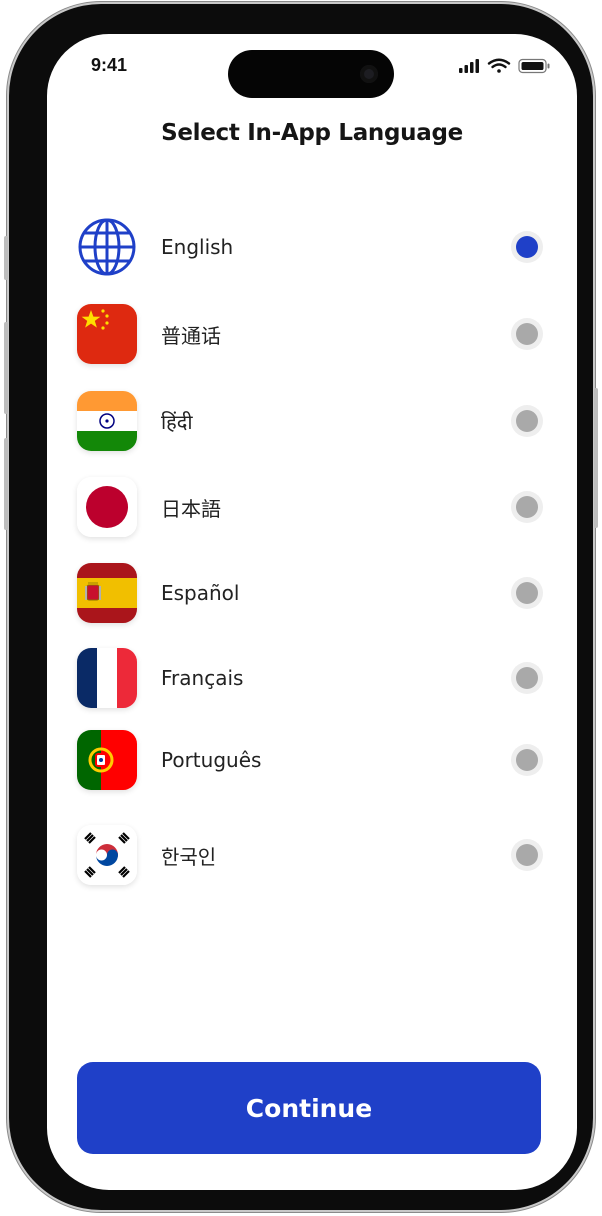  I want to click on globe-icon, so click(107, 247).